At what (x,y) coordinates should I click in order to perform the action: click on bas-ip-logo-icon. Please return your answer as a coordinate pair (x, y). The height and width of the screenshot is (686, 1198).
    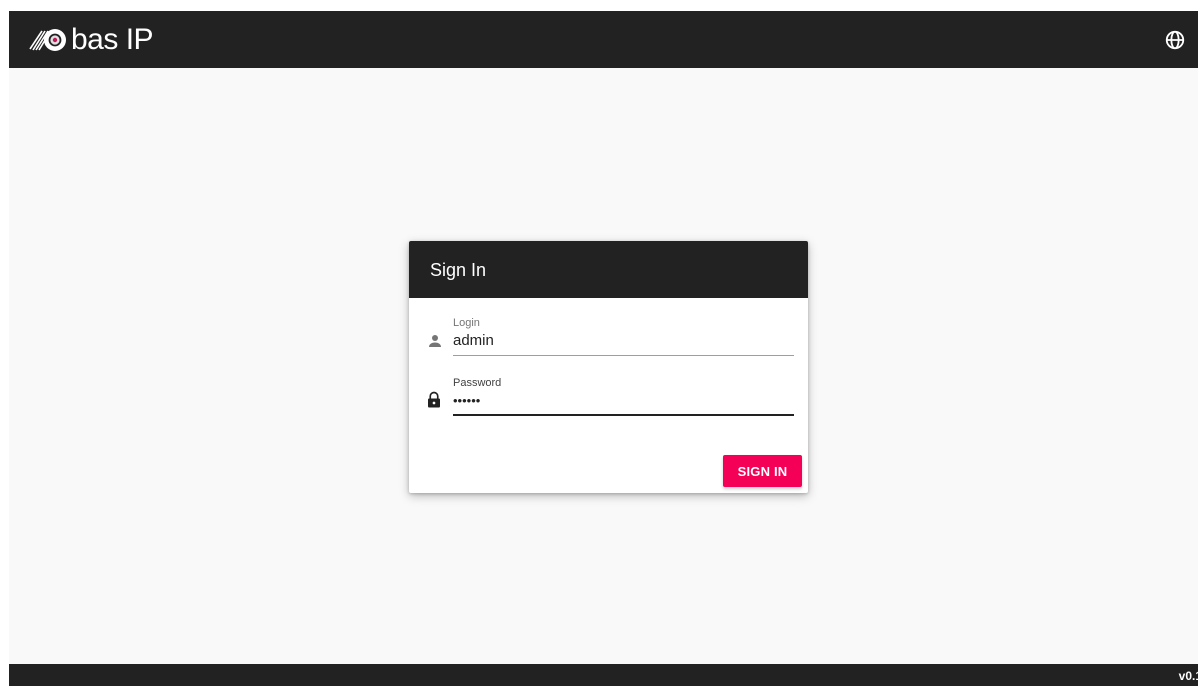
    Looking at the image, I should click on (47, 40).